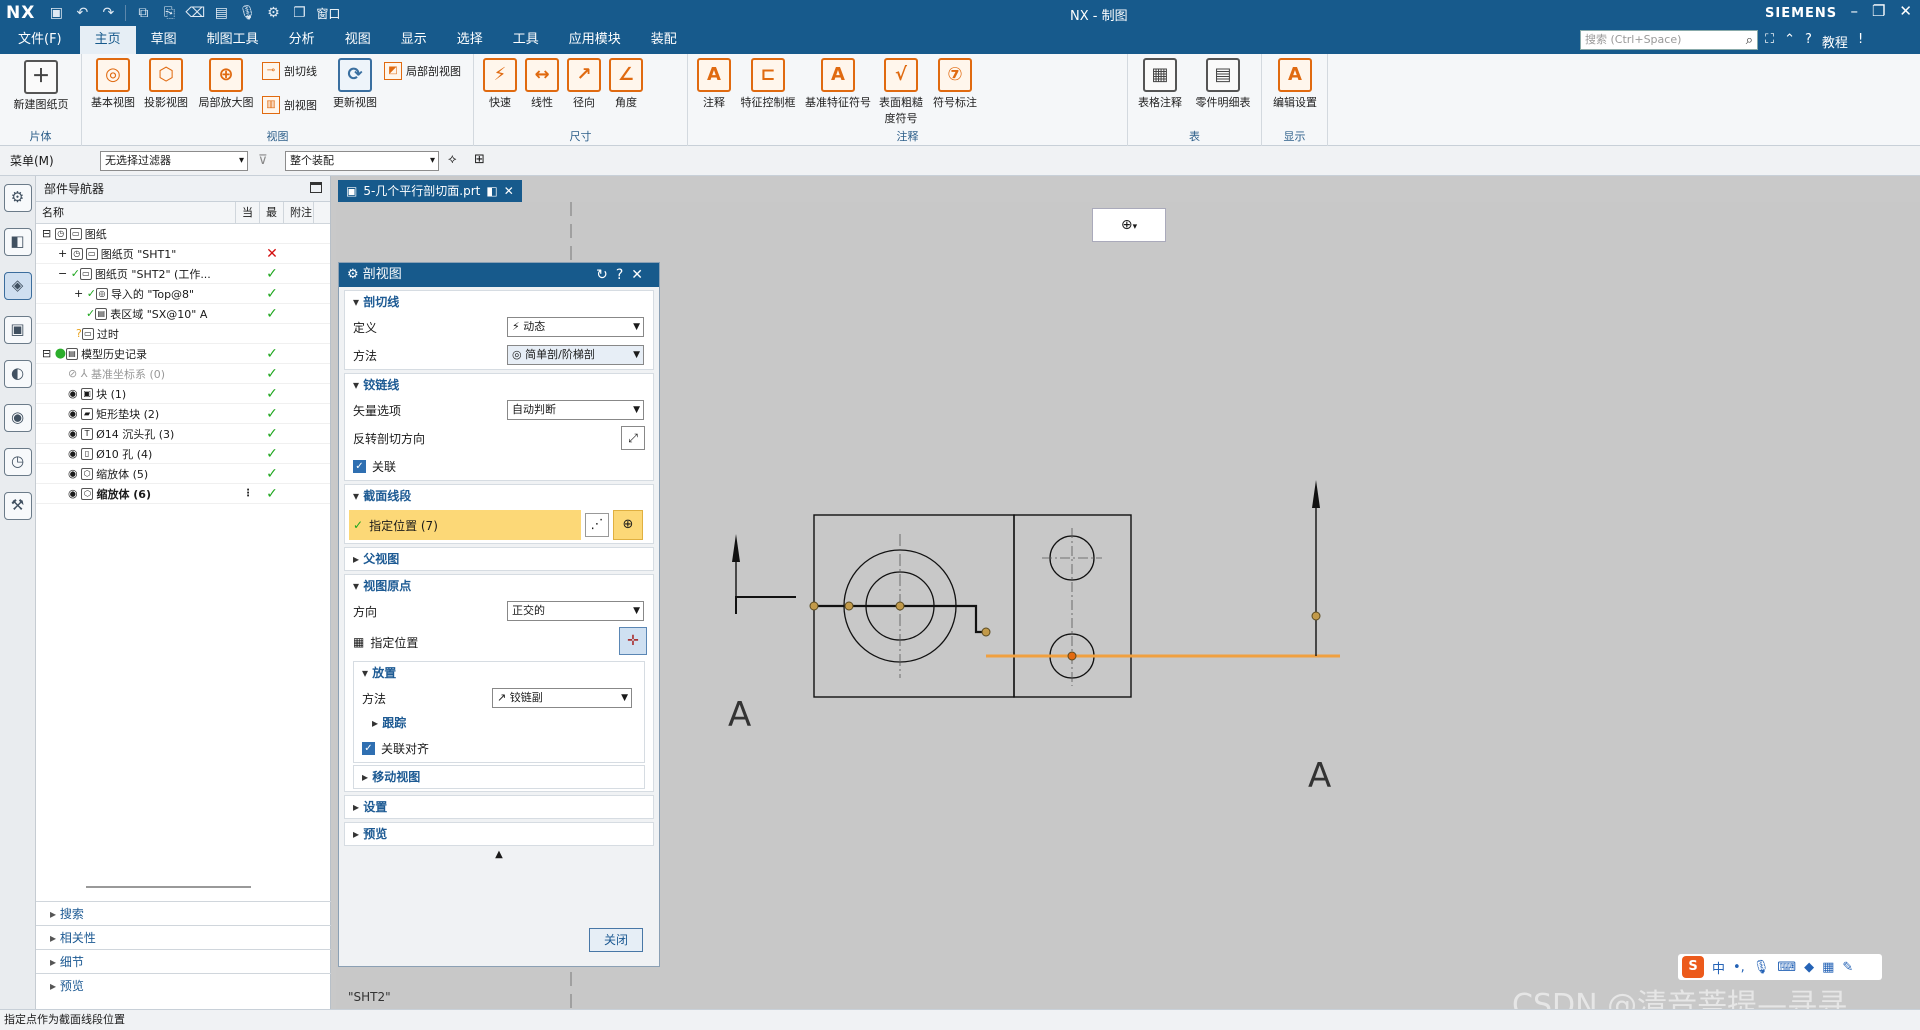 The image size is (1920, 1030). I want to click on panel-search: 搜索, so click(183, 913).